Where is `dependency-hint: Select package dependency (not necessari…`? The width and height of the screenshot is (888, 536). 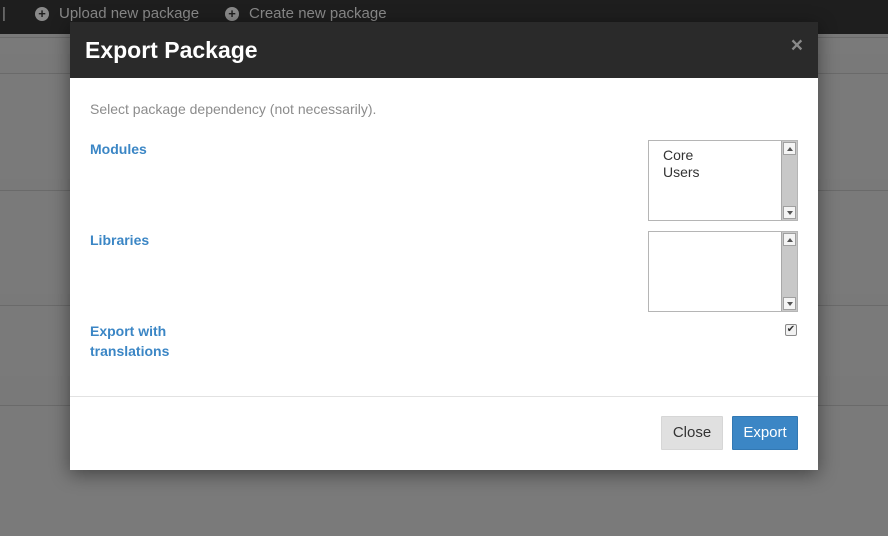
dependency-hint: Select package dependency (not necessari… is located at coordinates (233, 109).